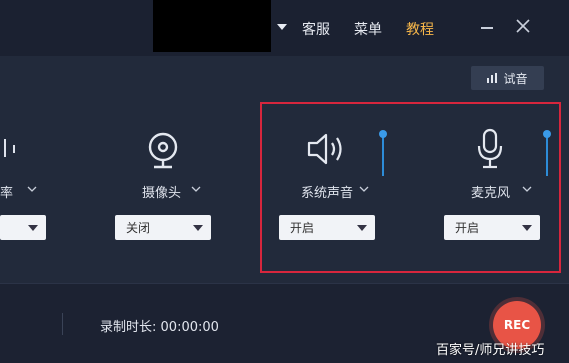 This screenshot has height=363, width=569. Describe the element at coordinates (7, 193) in the screenshot. I see `device-label-frame-rate: 率` at that location.